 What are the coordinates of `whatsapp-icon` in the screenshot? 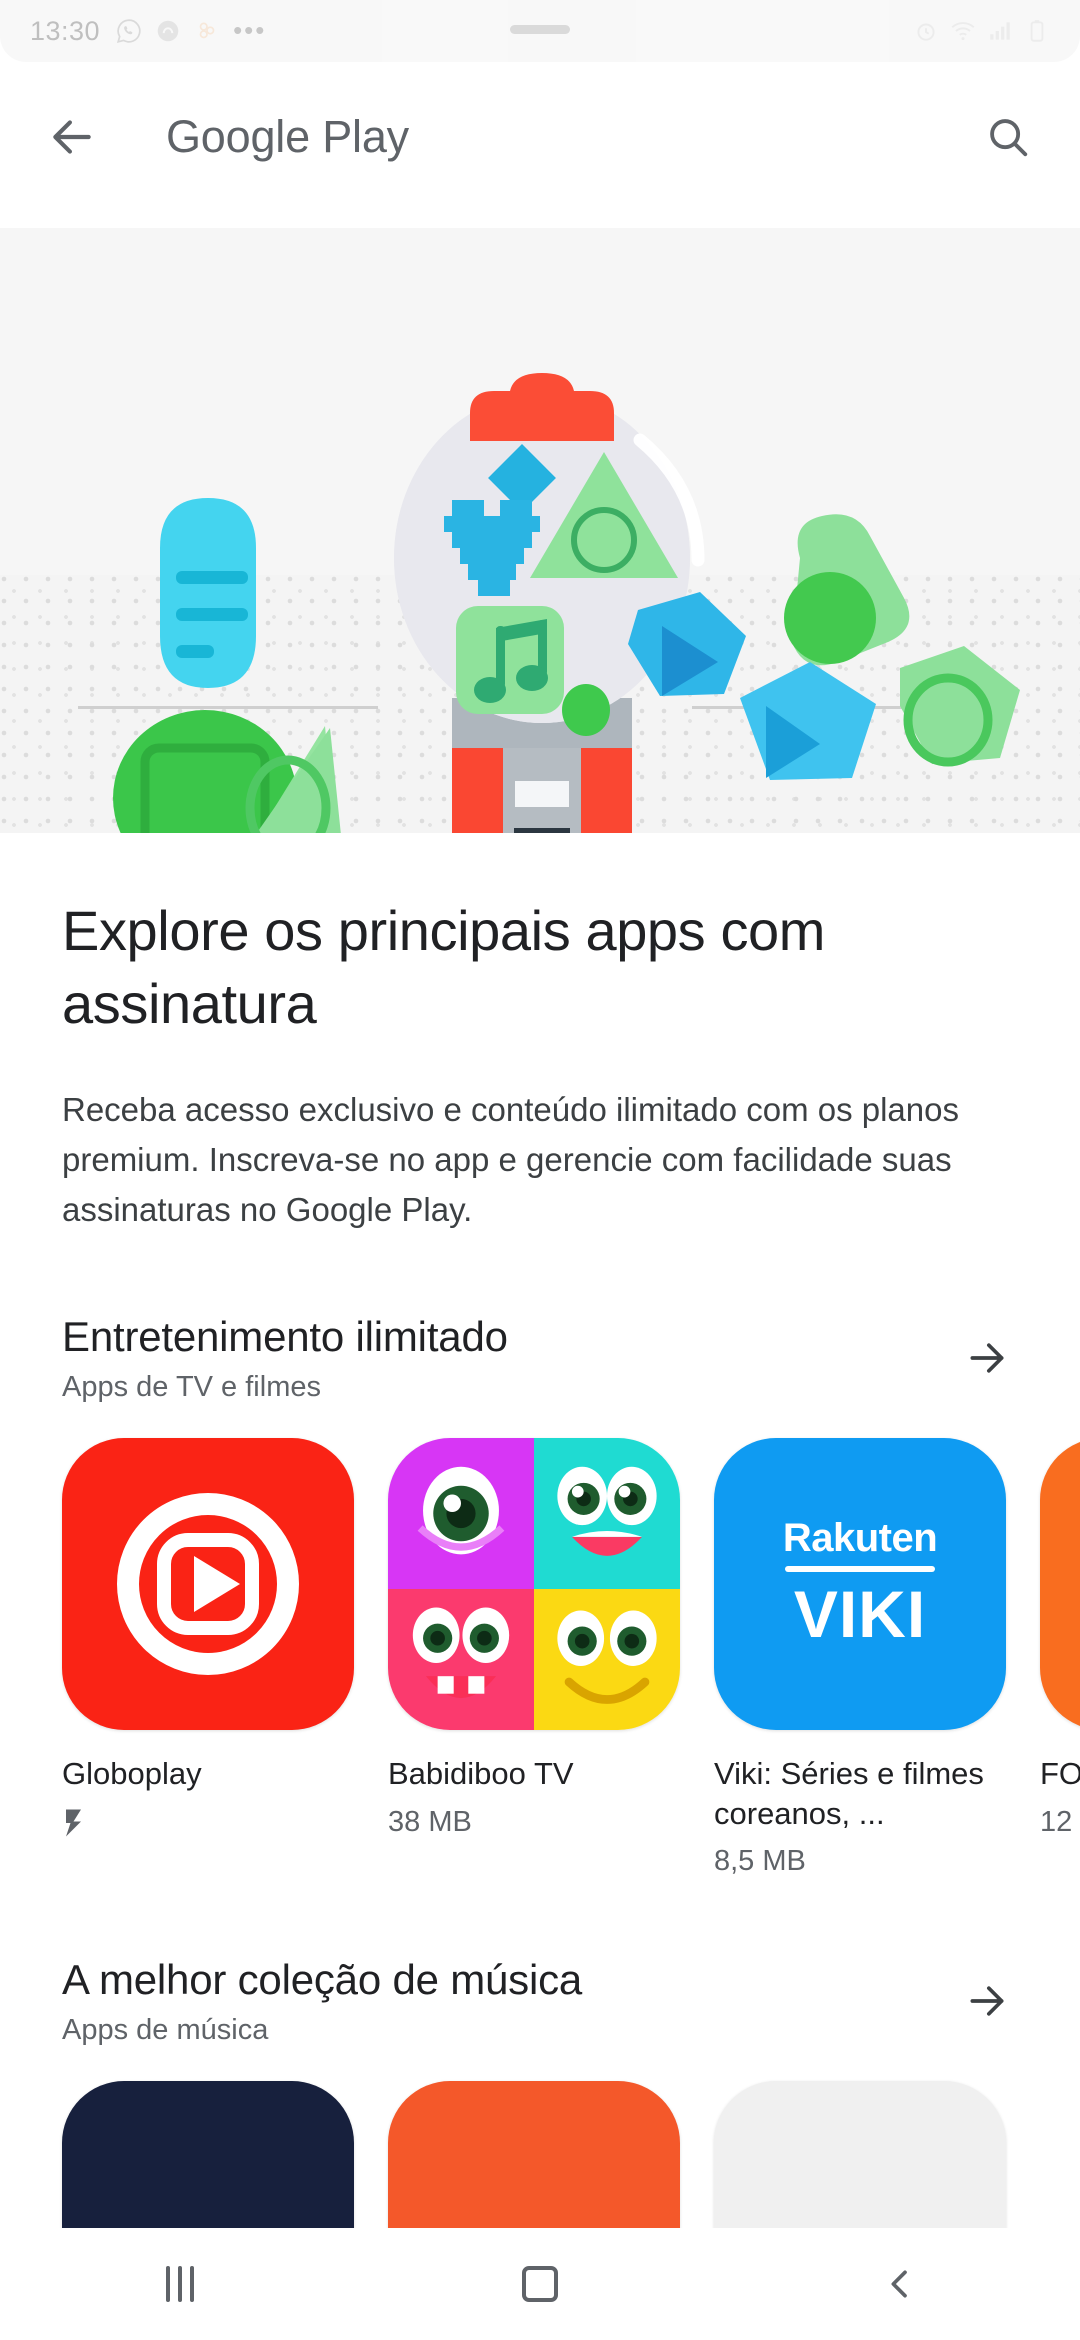 It's located at (128, 31).